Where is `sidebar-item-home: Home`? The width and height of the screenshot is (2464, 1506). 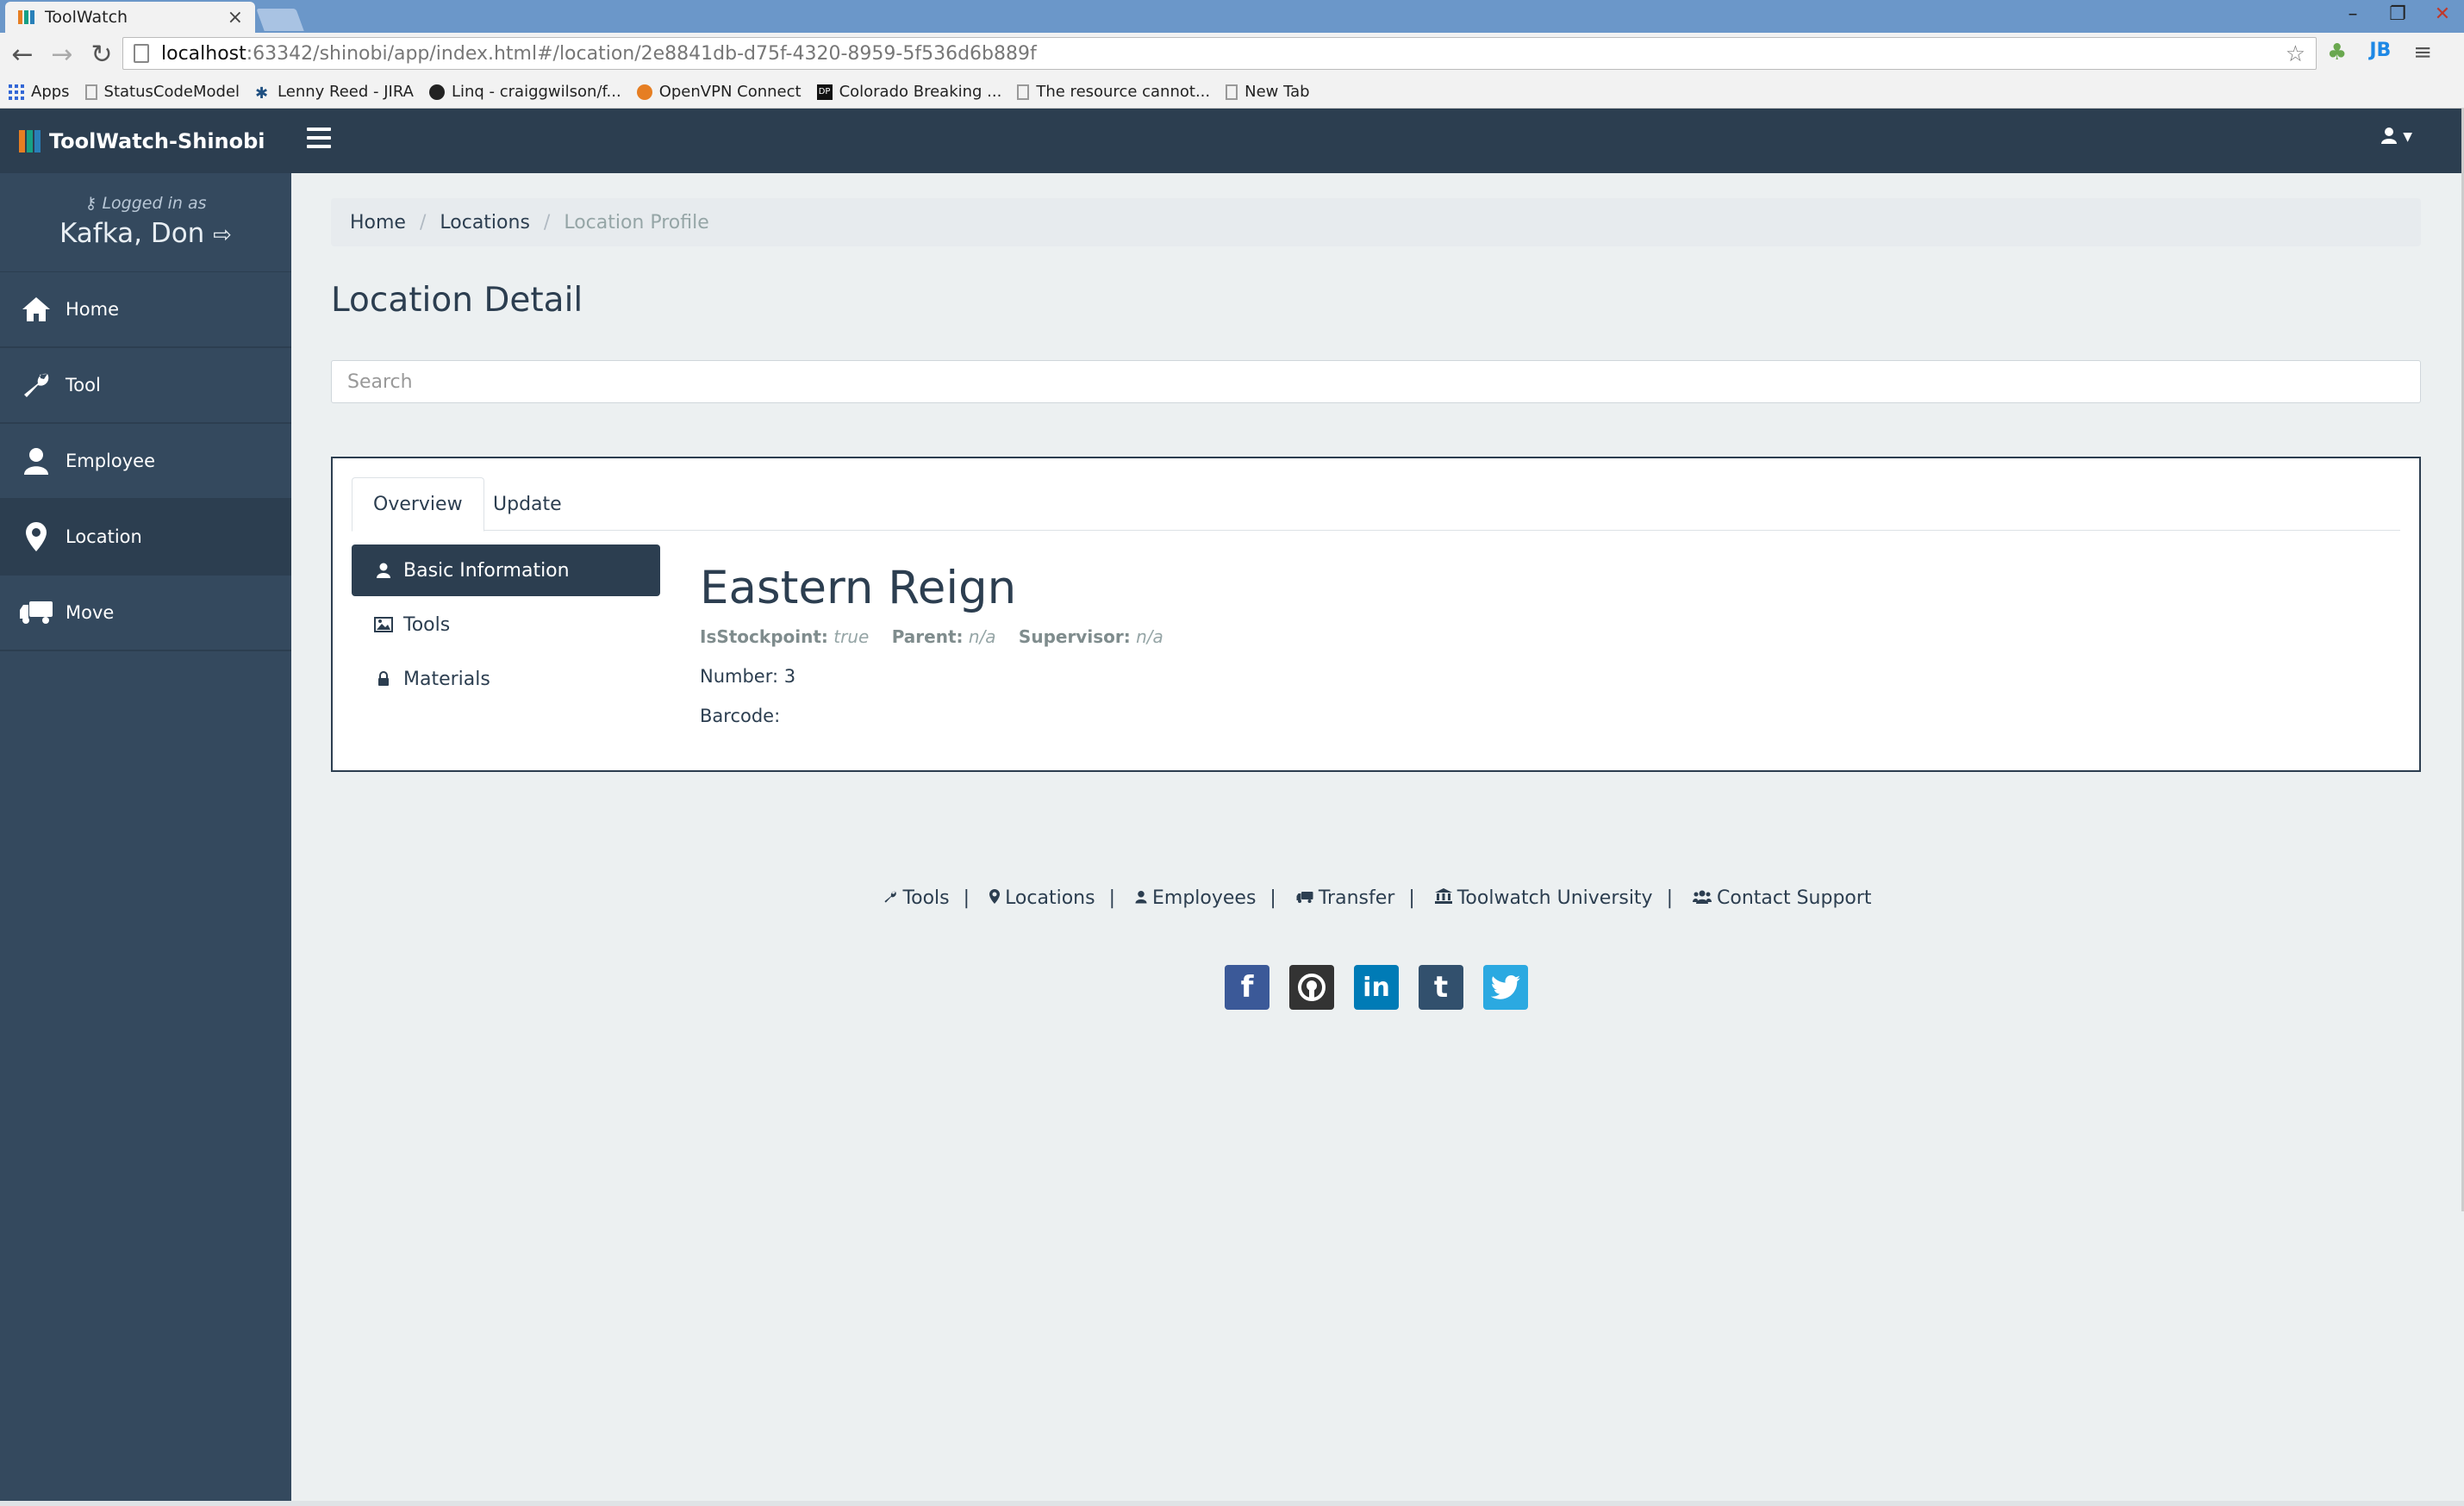 sidebar-item-home: Home is located at coordinates (145, 310).